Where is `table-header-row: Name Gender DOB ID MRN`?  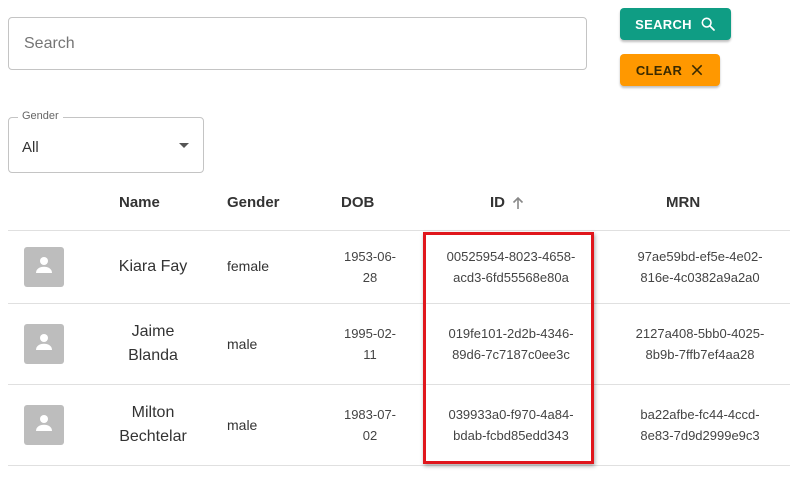
table-header-row: Name Gender DOB ID MRN is located at coordinates (399, 207).